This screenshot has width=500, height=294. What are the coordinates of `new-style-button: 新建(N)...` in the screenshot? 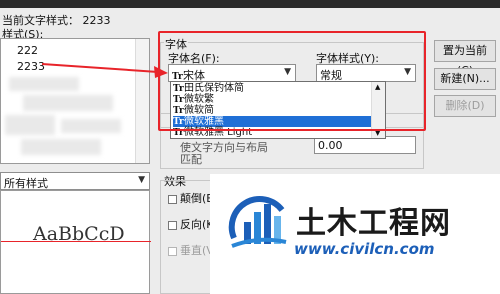 It's located at (465, 79).